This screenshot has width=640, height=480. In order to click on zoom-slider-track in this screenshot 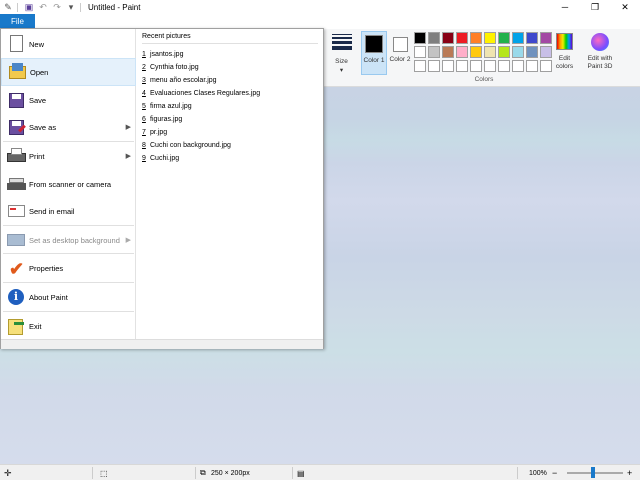, I will do `click(595, 473)`.